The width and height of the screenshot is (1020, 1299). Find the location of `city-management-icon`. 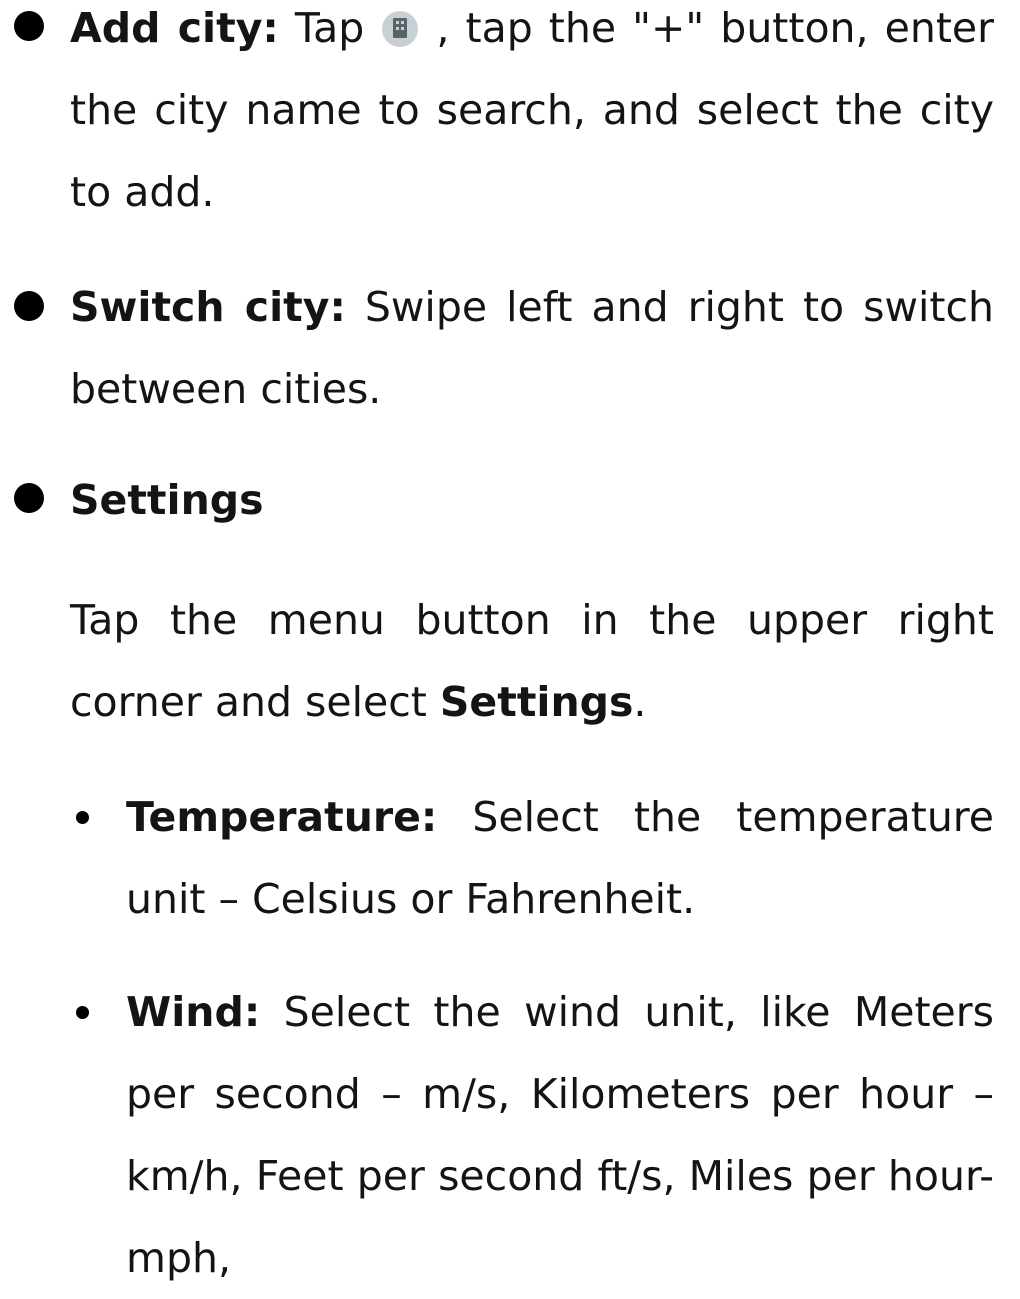

city-management-icon is located at coordinates (400, 29).